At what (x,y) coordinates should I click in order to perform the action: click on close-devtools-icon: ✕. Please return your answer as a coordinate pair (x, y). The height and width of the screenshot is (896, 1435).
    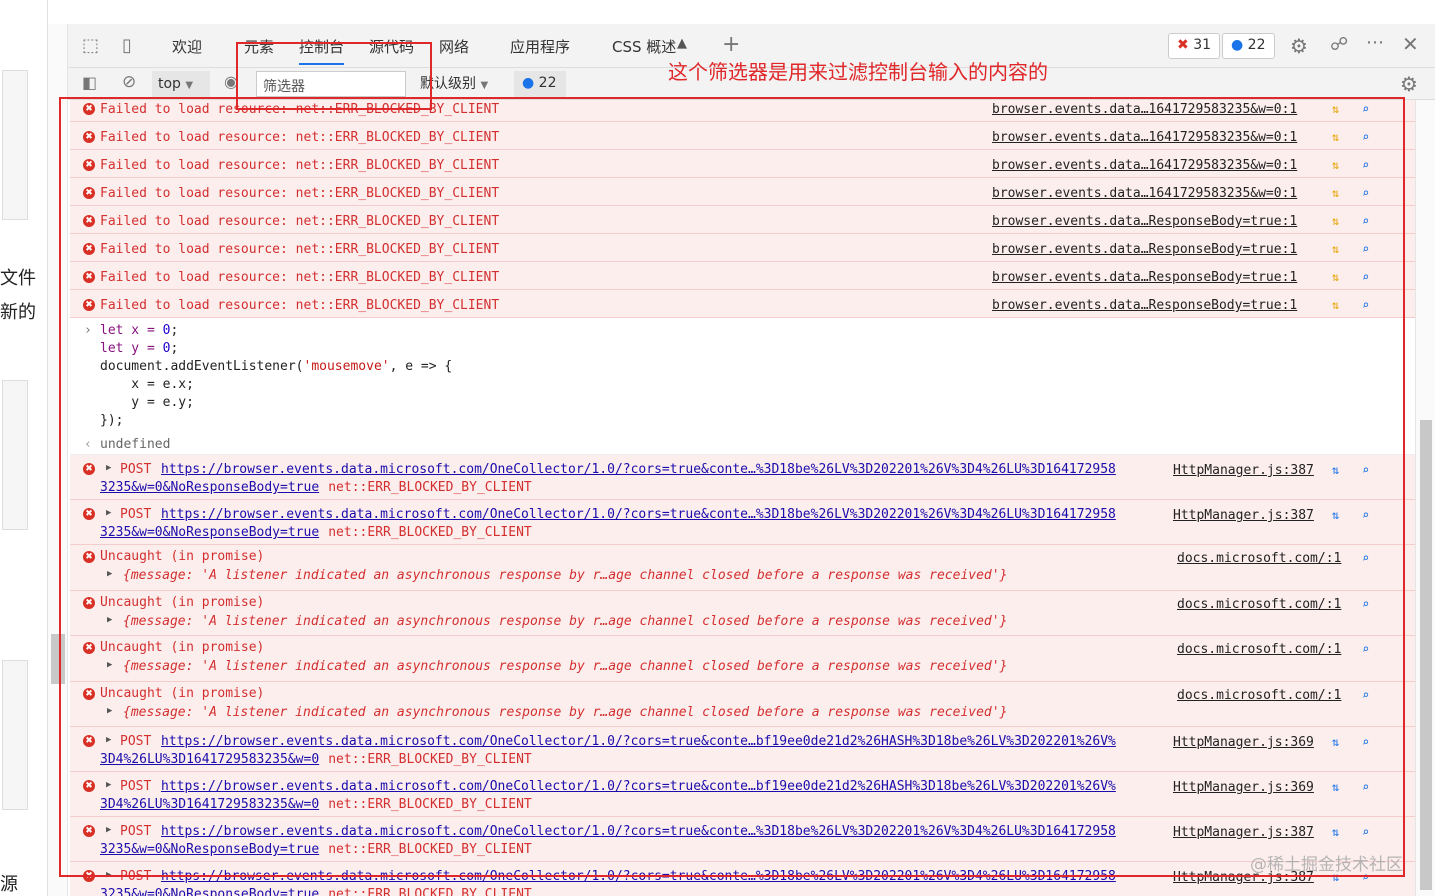
    Looking at the image, I should click on (1410, 44).